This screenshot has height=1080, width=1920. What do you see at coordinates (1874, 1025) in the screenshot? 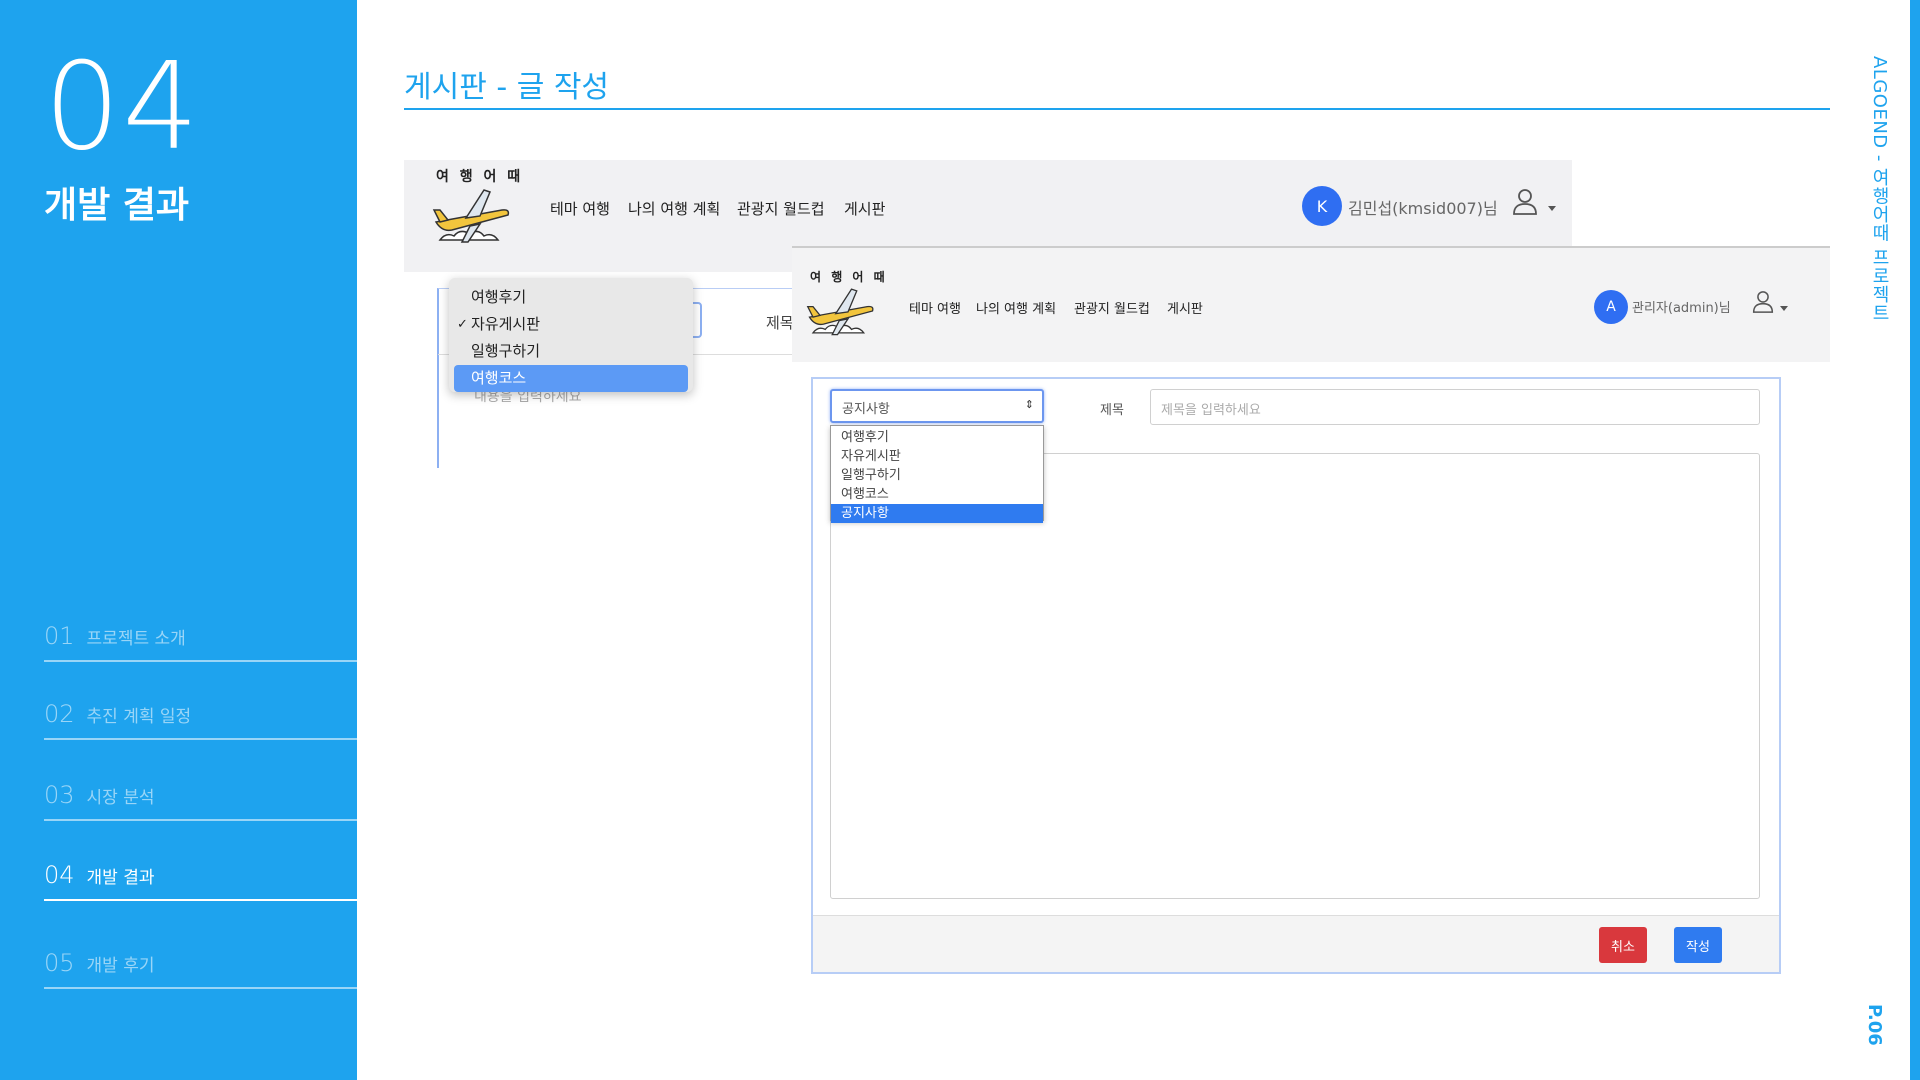
I see `page-number: P.06` at bounding box center [1874, 1025].